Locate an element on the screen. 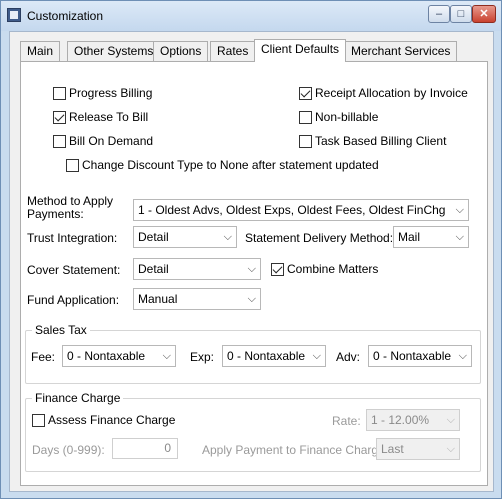  combine-matters-checkbox: Combine Matters is located at coordinates (324, 269).